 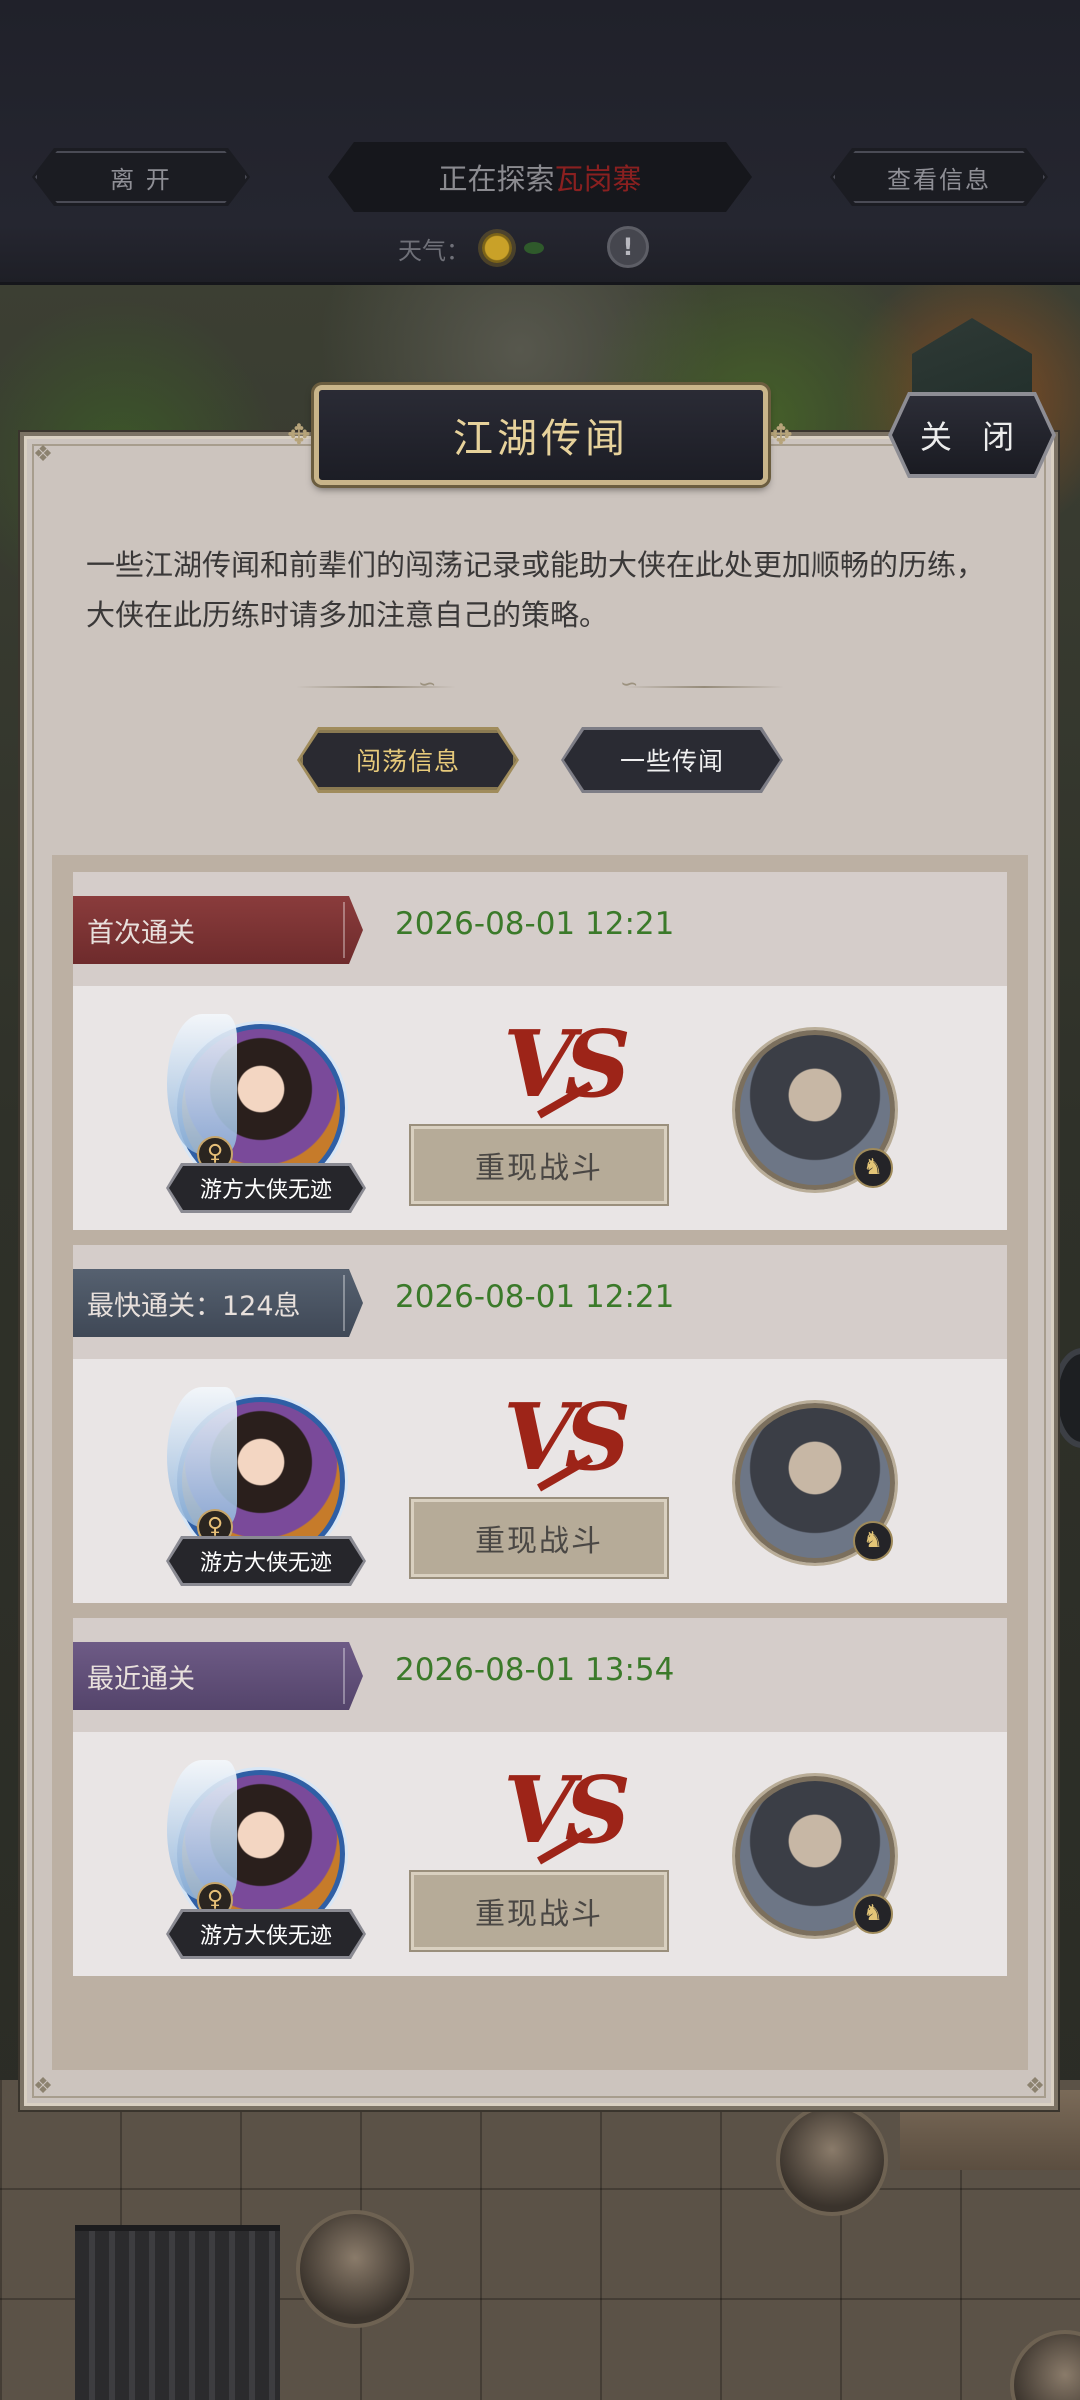 I want to click on tab-adventure-info-label: 闯荡信息, so click(x=407, y=761).